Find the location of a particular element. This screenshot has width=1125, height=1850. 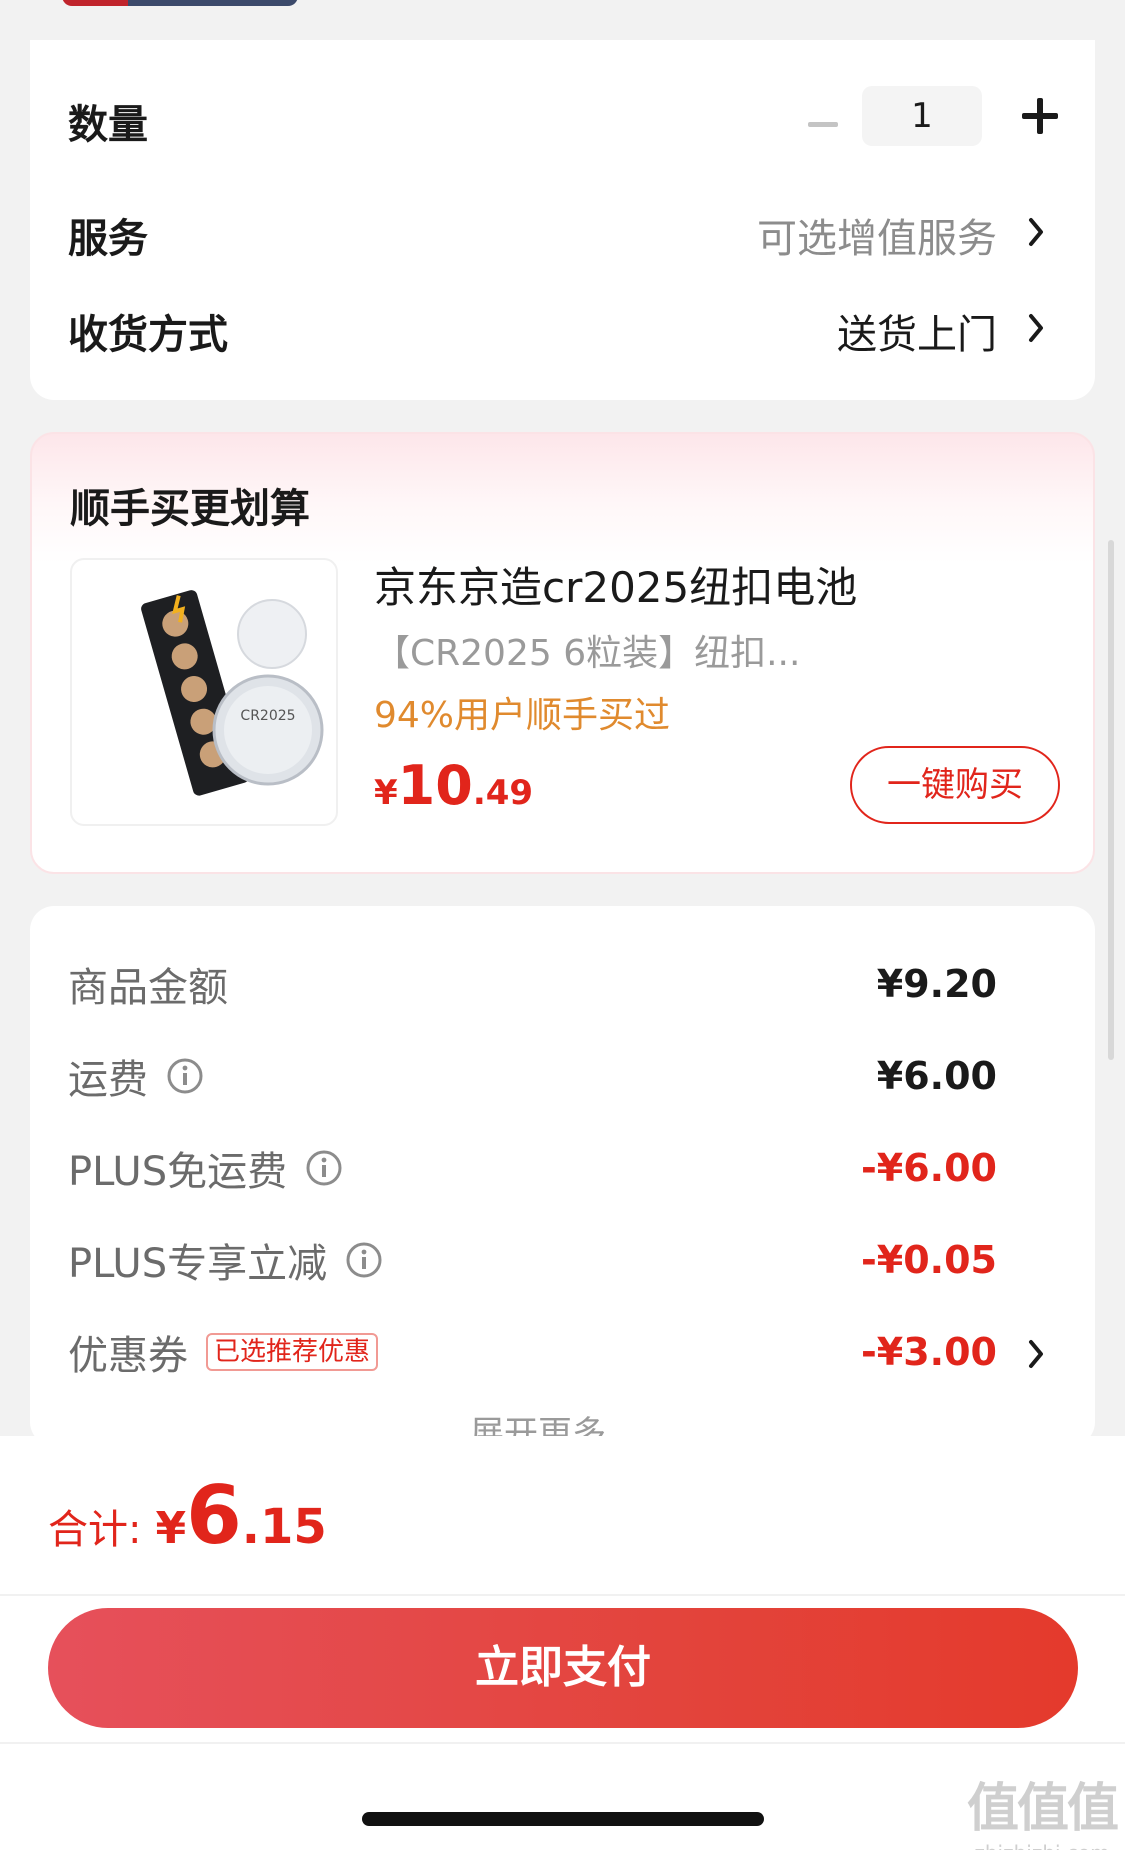

price-row-label: 运费 is located at coordinates (136, 1076).